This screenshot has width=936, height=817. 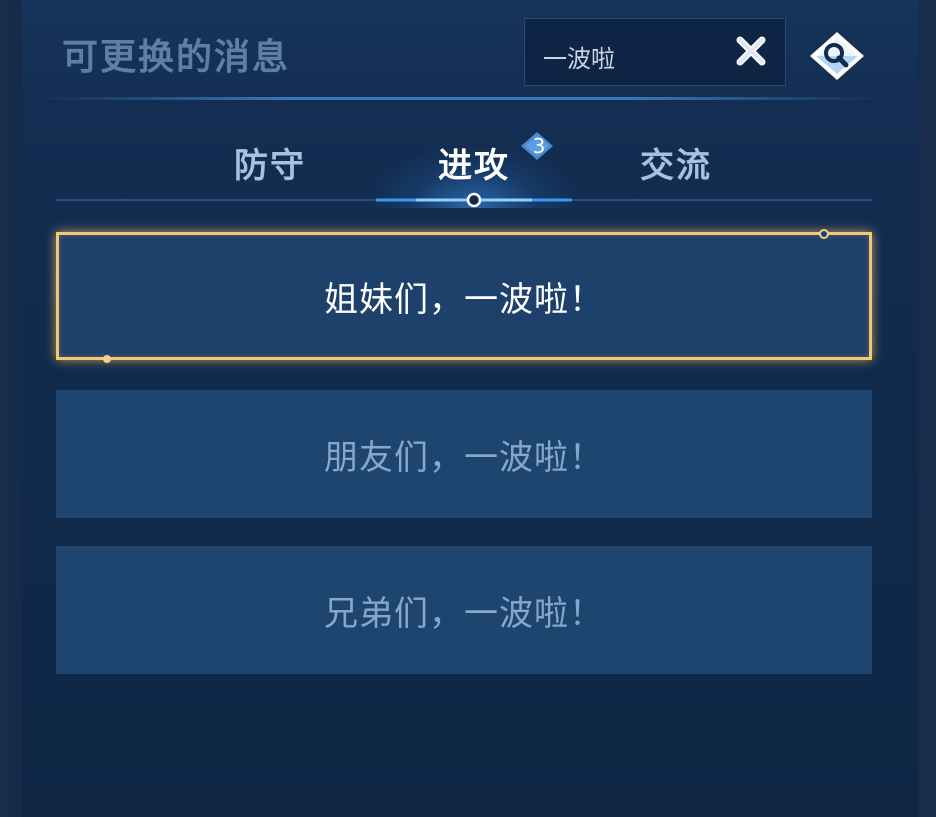 I want to click on close-icon, so click(x=751, y=51).